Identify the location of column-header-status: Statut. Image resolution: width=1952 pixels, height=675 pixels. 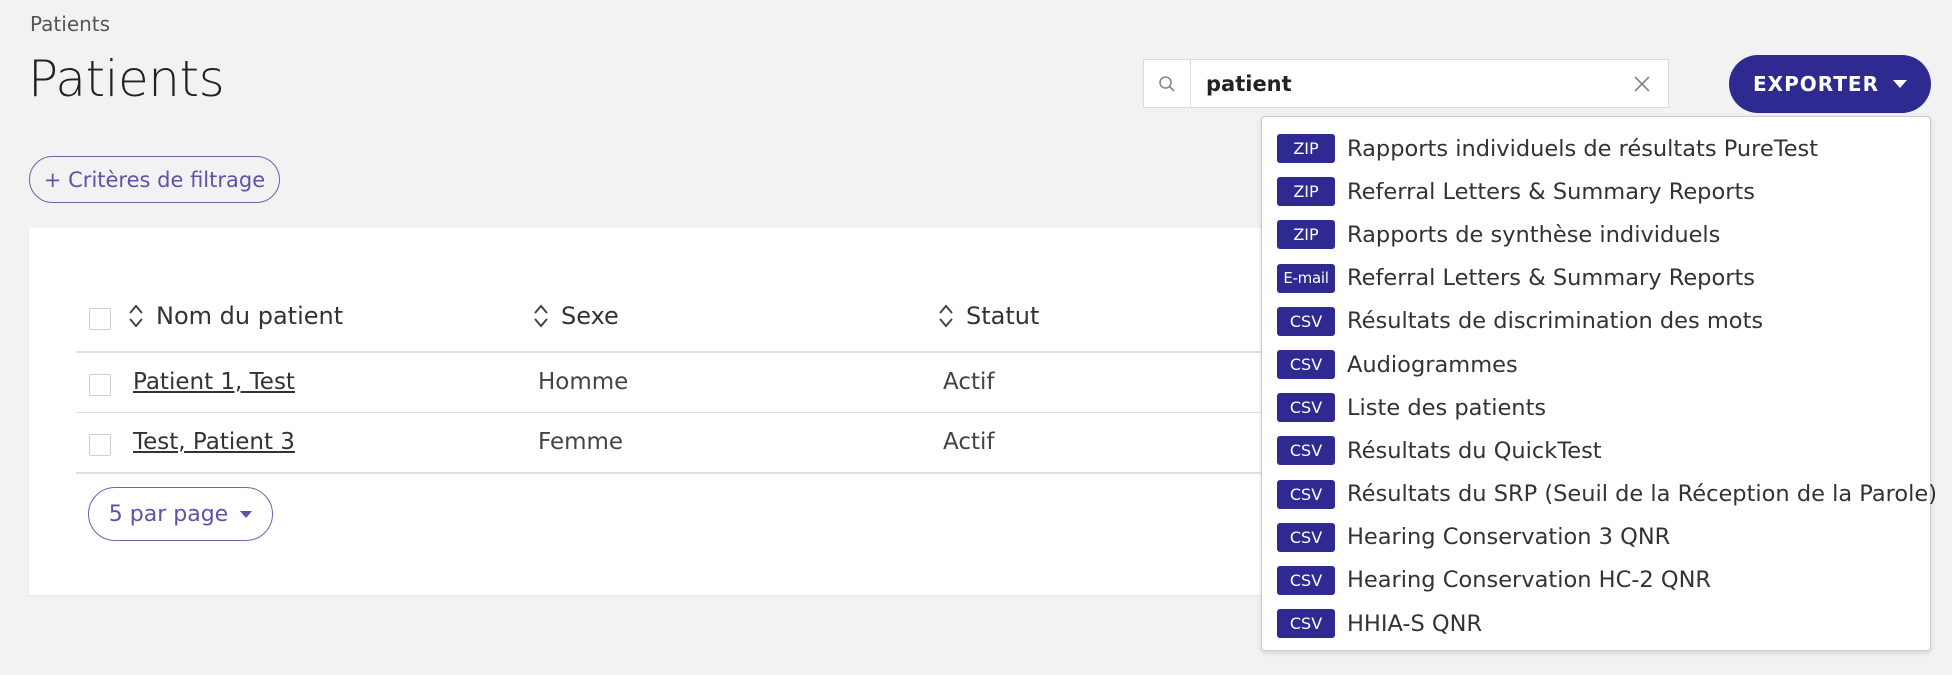
(988, 316).